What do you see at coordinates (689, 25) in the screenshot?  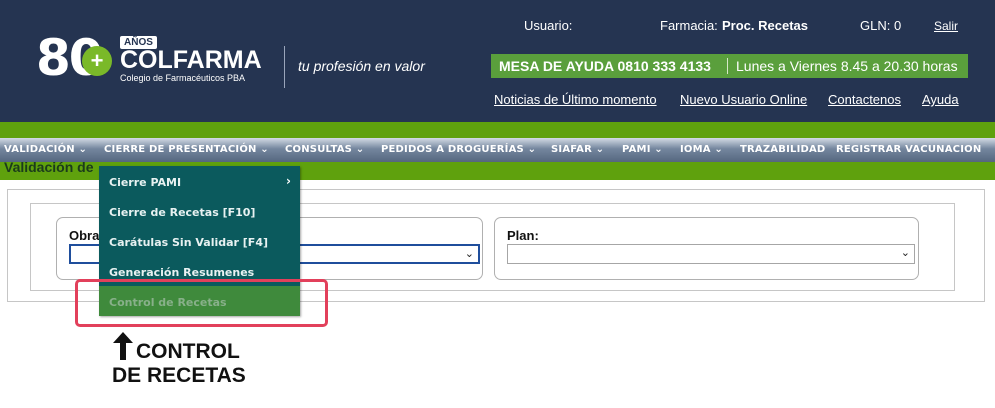 I see `farmacia-label: Farmacia:` at bounding box center [689, 25].